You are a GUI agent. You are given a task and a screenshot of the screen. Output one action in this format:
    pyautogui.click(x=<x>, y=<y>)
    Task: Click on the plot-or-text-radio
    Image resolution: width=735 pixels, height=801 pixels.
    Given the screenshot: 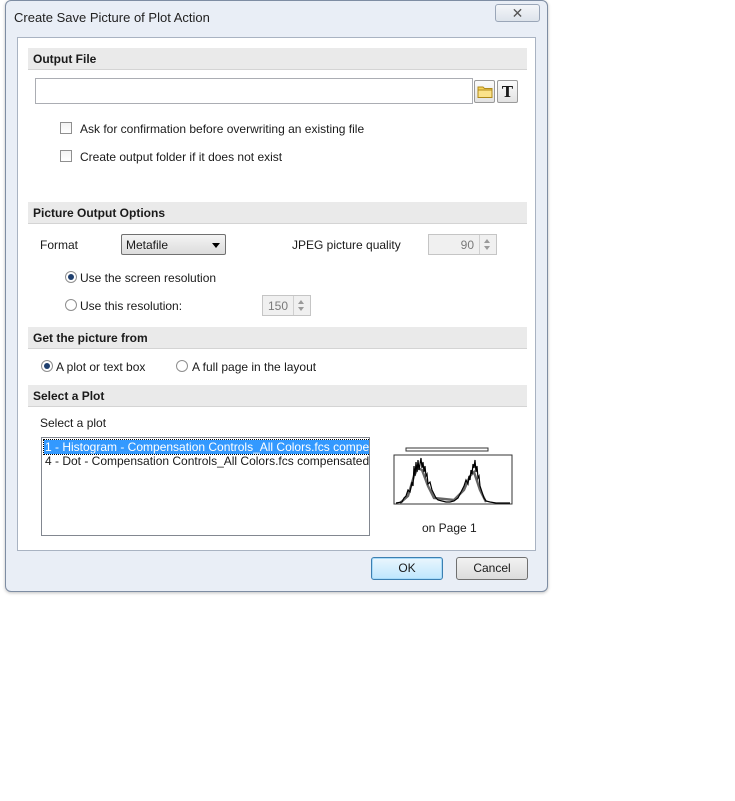 What is the action you would take?
    pyautogui.click(x=47, y=366)
    